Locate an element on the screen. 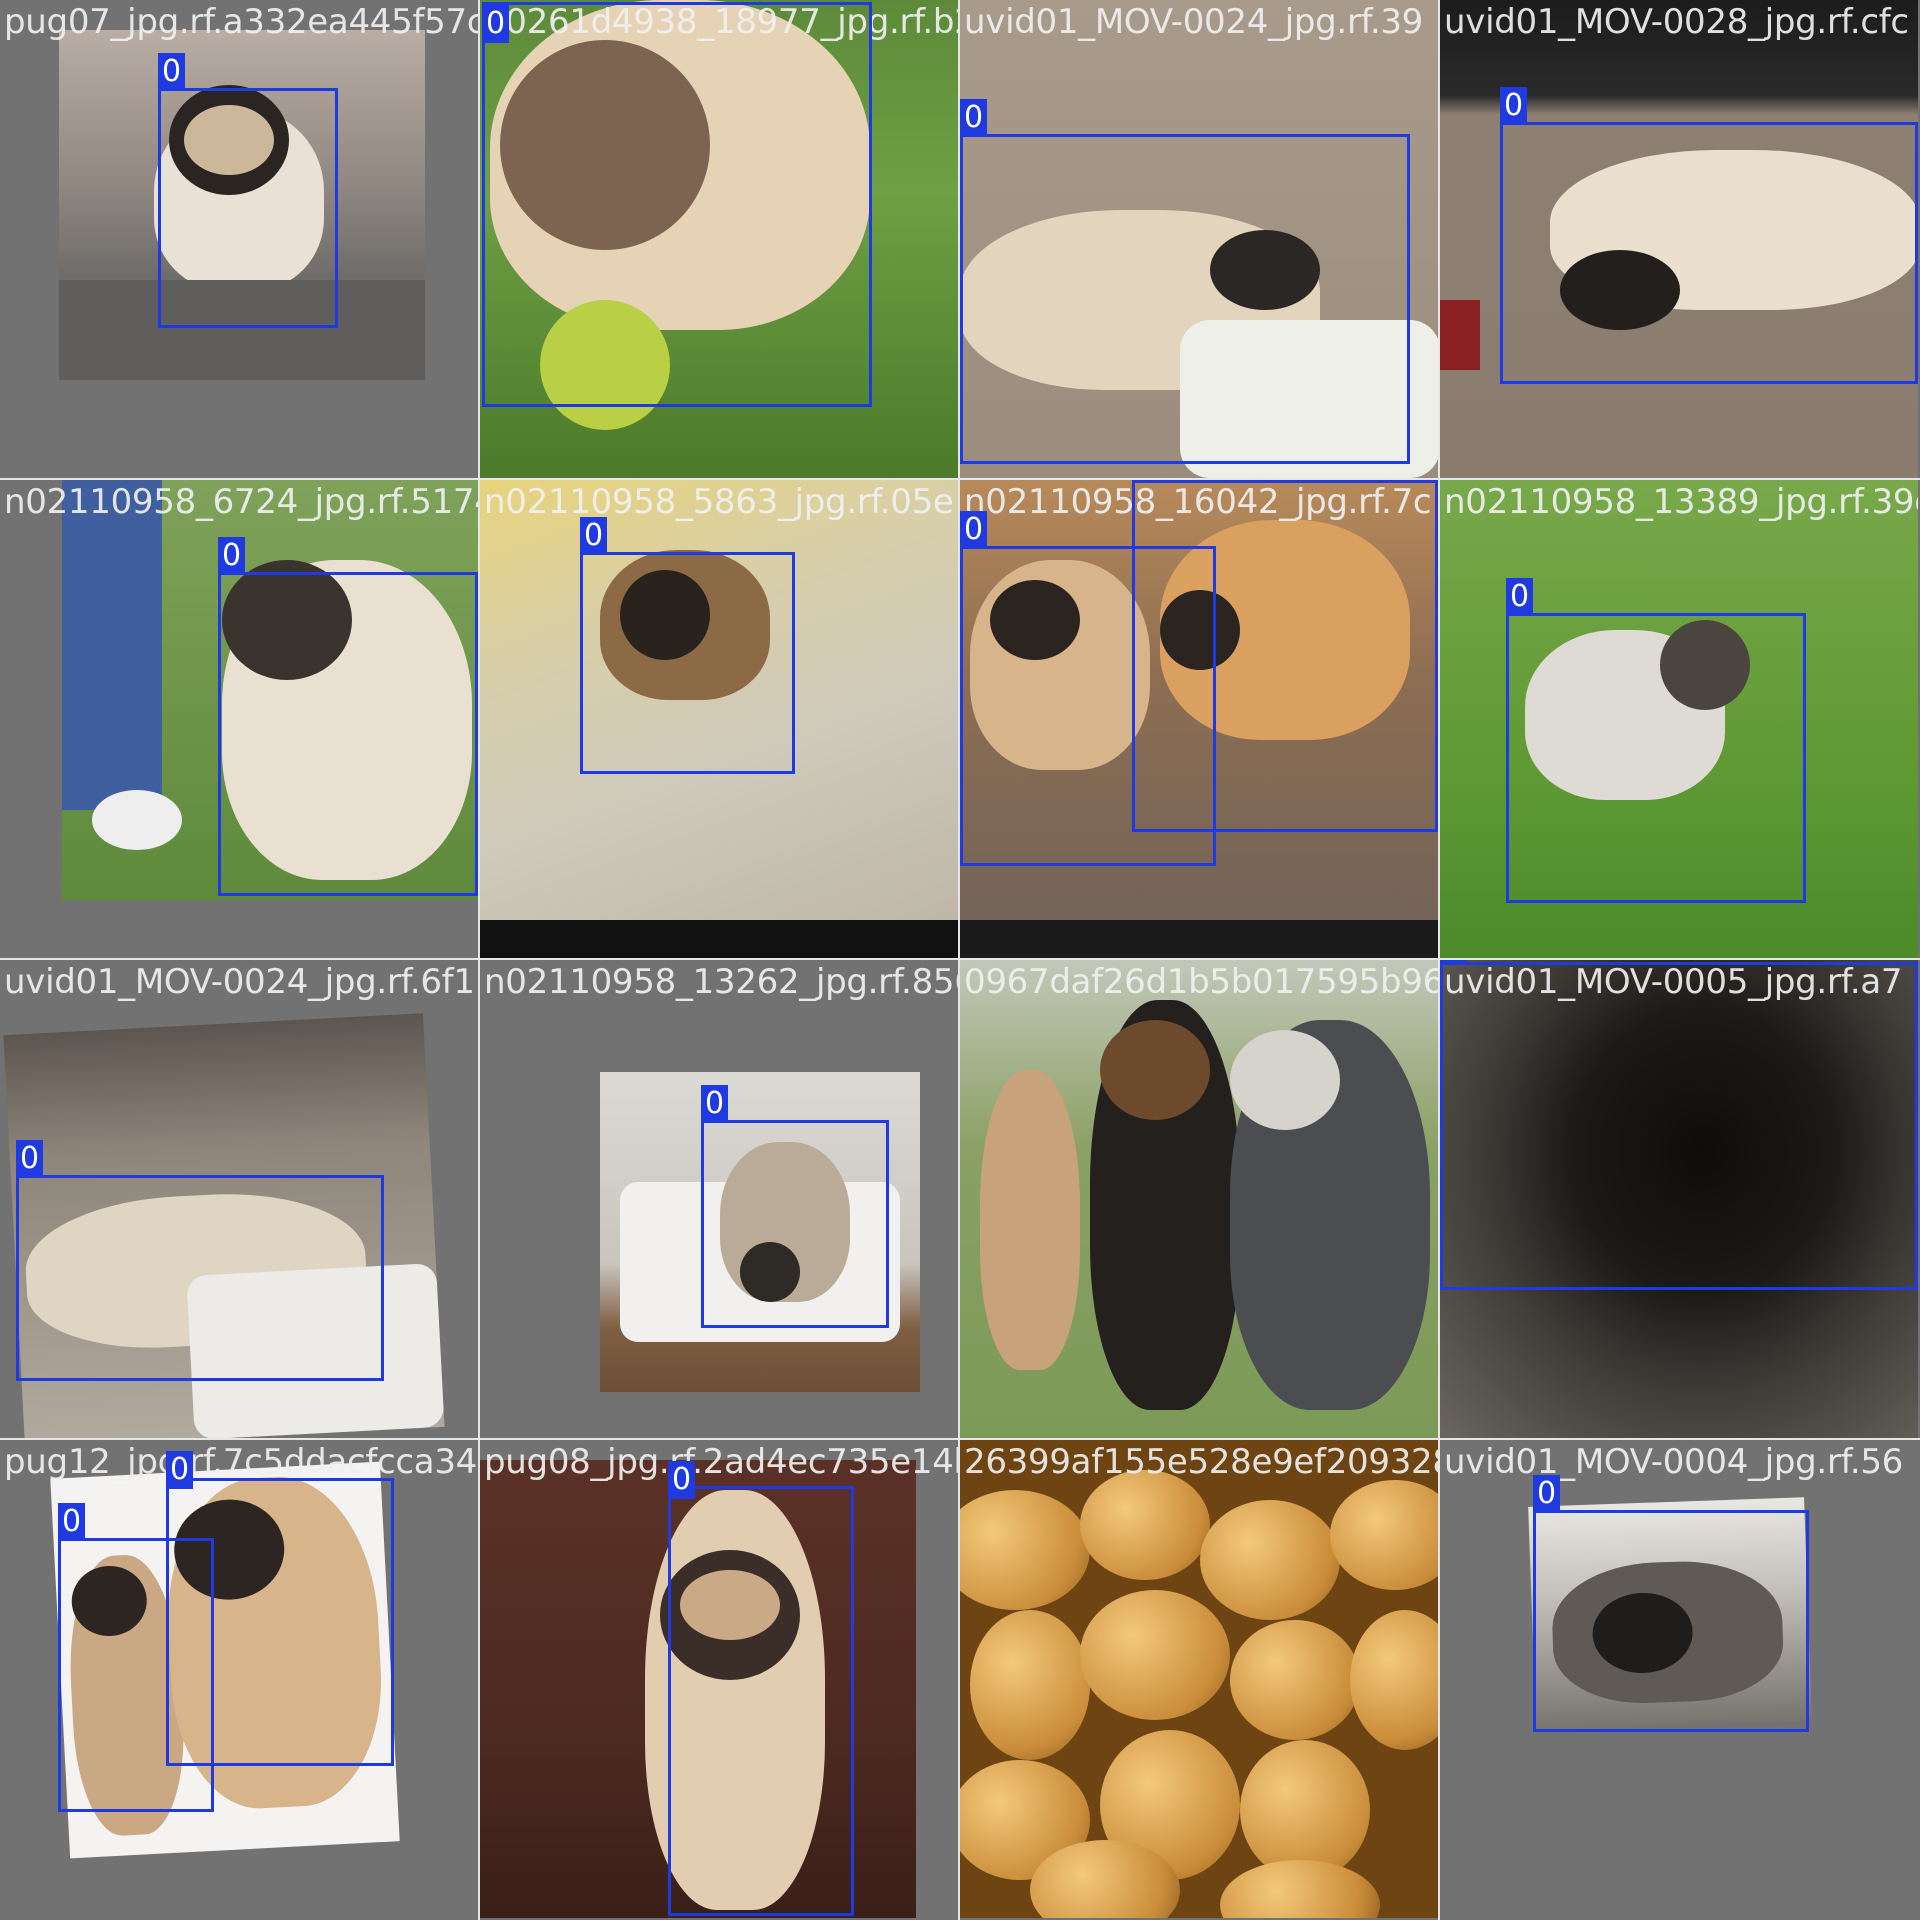 This screenshot has width=1920, height=1920. image-filename: uvid01_MOV-0028_jpg.rf.cfc is located at coordinates (1676, 22).